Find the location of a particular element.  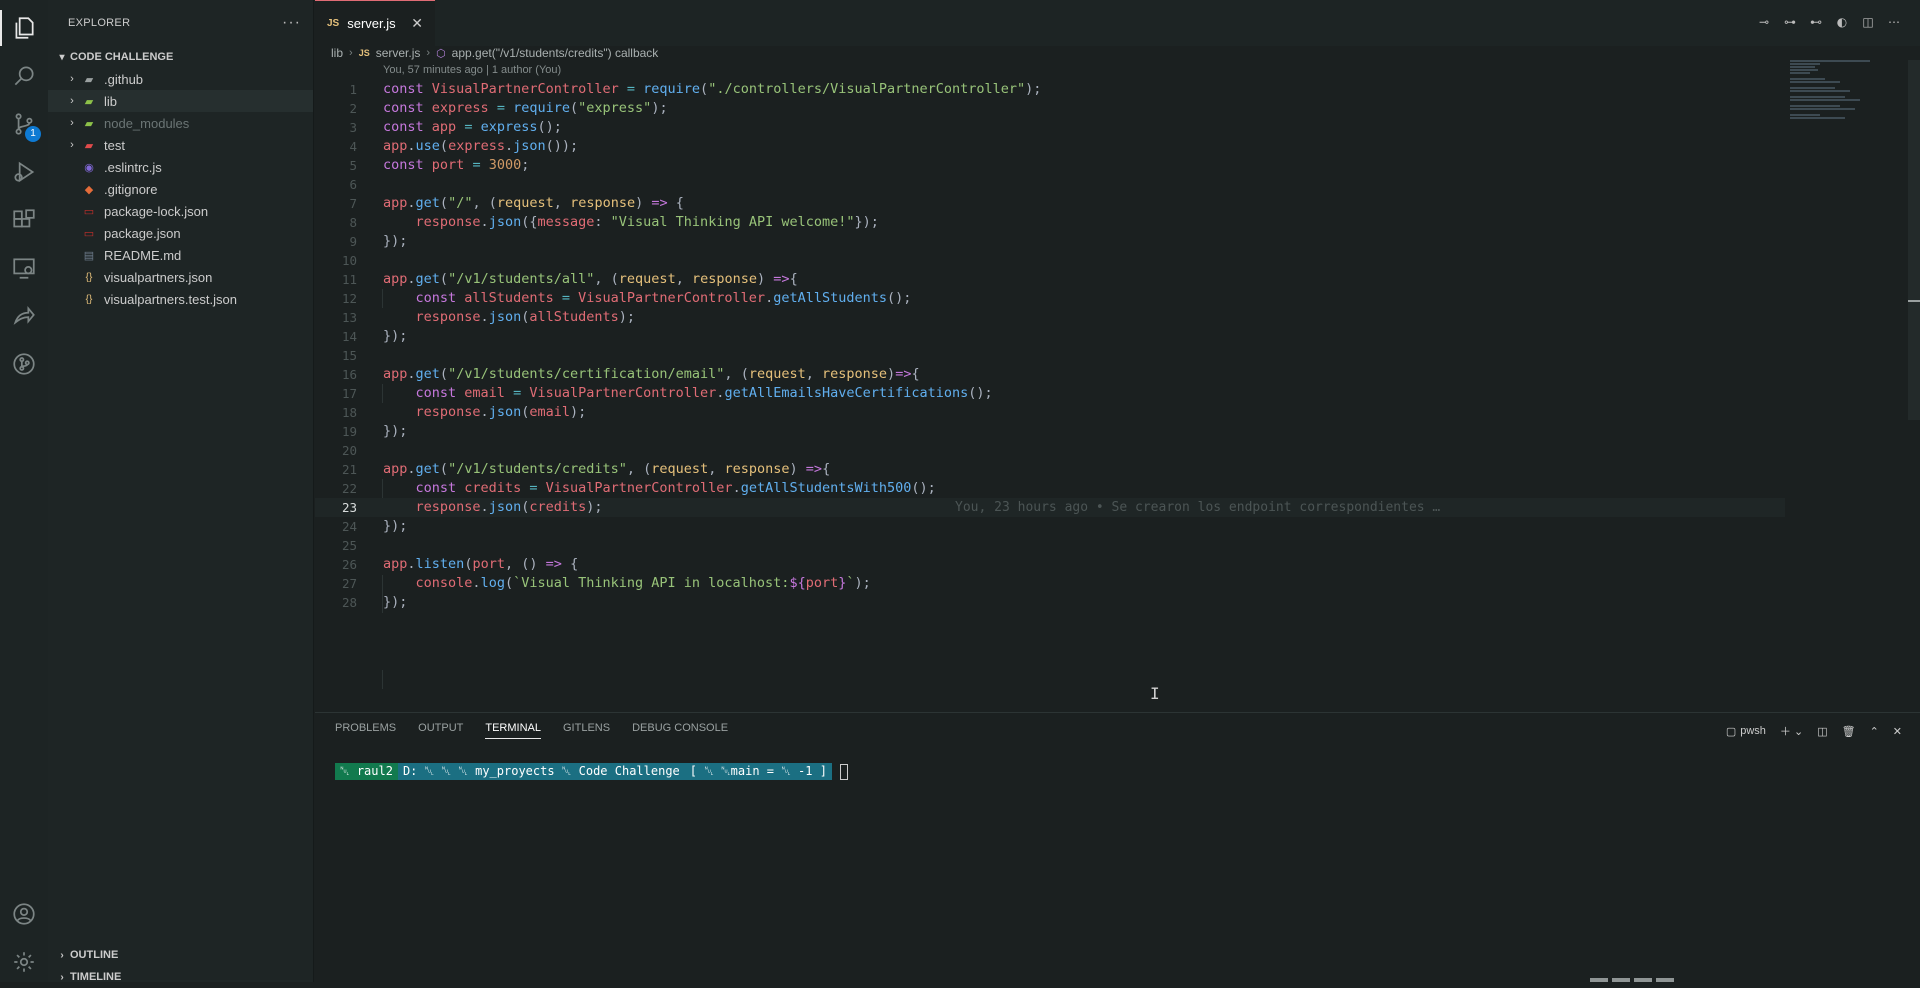

tree-item-package-json: ▭ package.json is located at coordinates (180, 233).